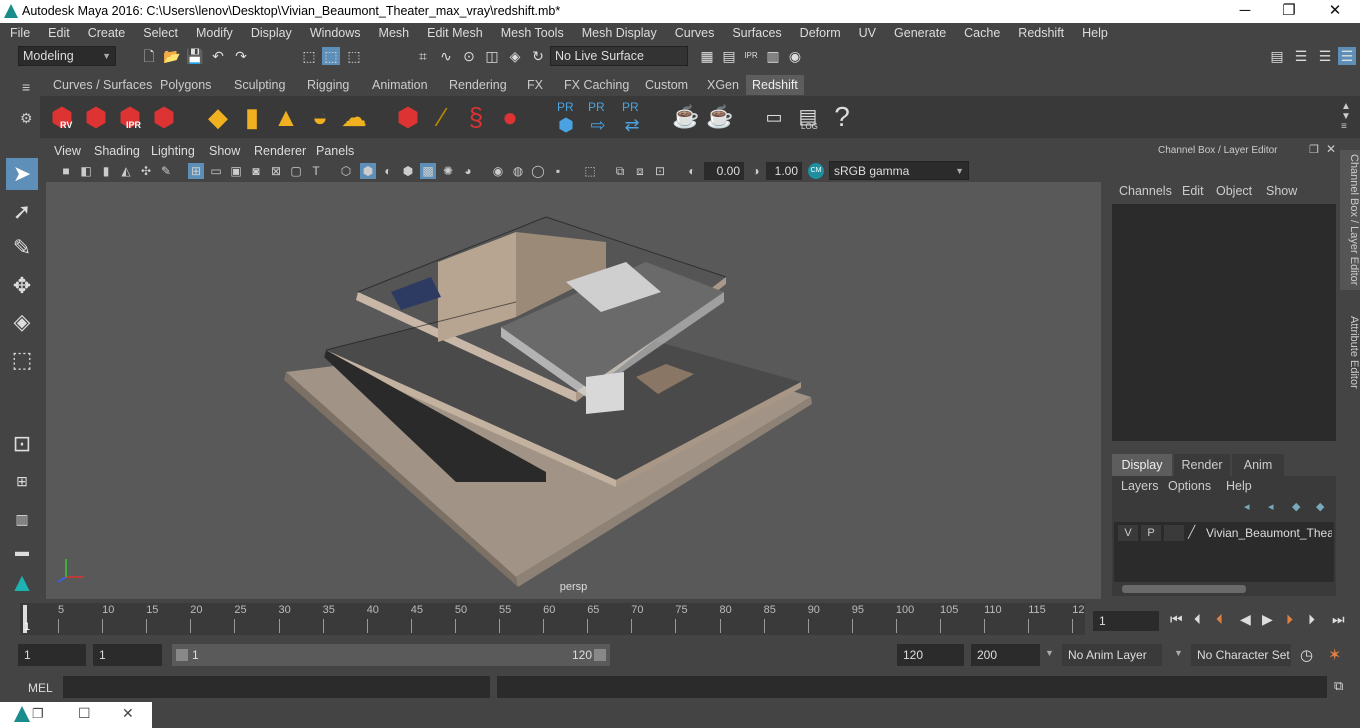  Describe the element at coordinates (468, 171) in the screenshot. I see `ambient-occlusion-icon: ◕` at that location.